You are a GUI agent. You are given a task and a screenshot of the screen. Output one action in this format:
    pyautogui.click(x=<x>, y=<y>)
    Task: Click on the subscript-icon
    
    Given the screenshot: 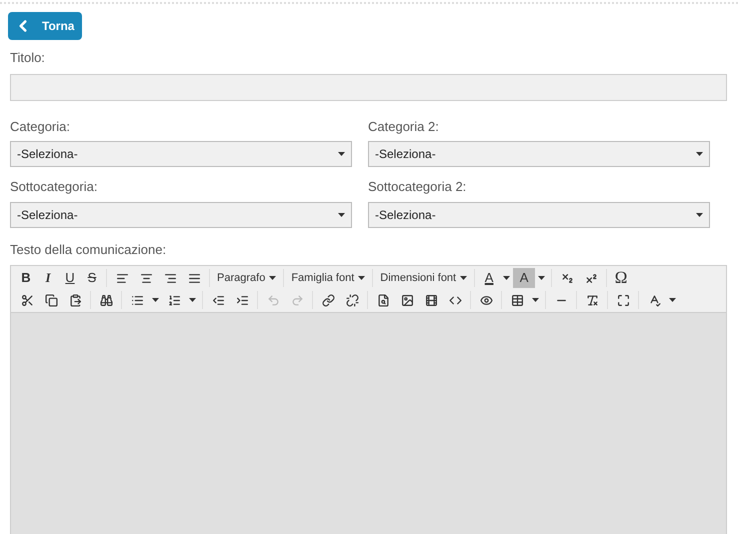 What is the action you would take?
    pyautogui.click(x=567, y=278)
    